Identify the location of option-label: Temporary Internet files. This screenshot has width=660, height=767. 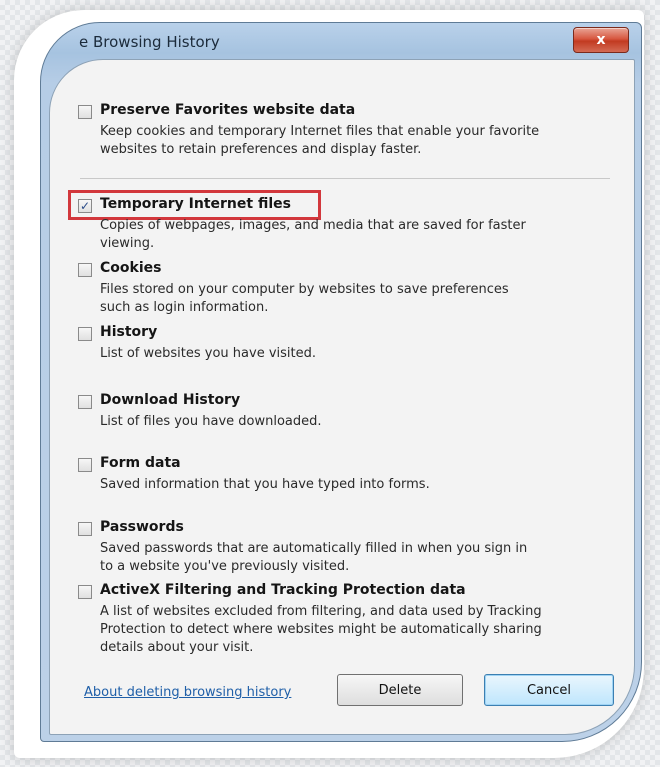
(195, 204).